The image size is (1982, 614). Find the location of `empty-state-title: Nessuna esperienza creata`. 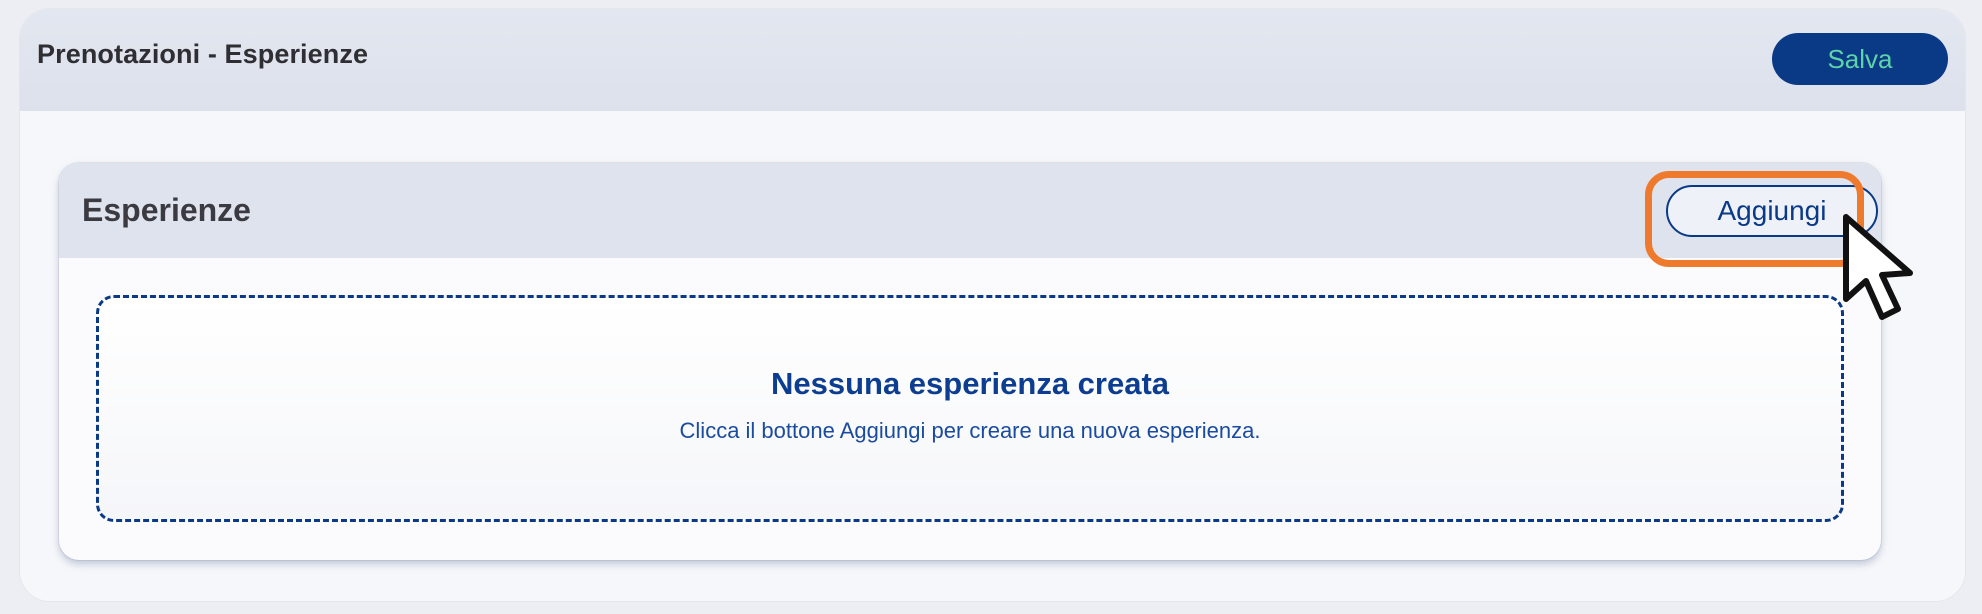

empty-state-title: Nessuna esperienza creata is located at coordinates (970, 383).